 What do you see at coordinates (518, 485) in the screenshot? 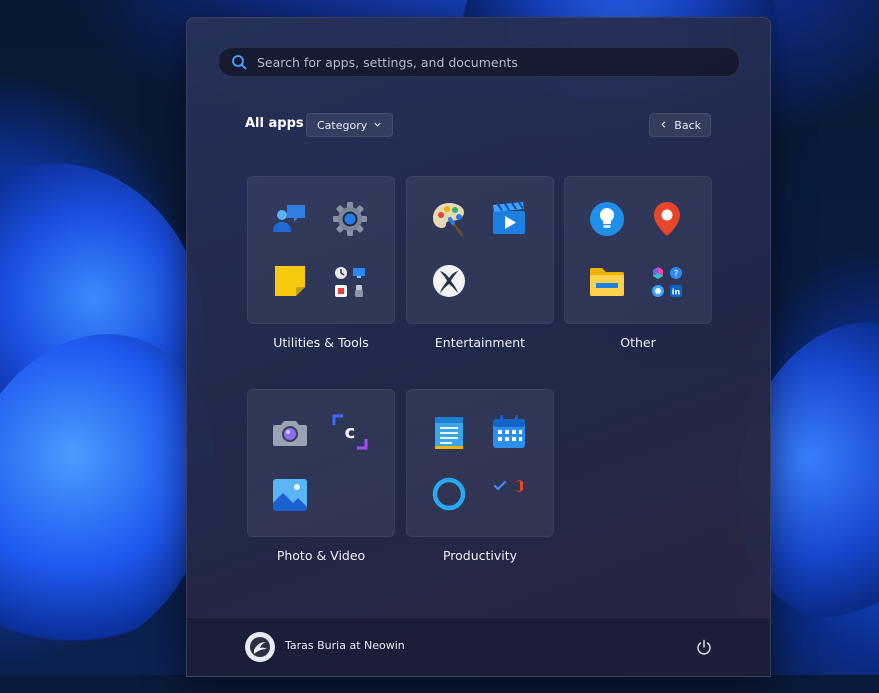
I see `office-icon` at bounding box center [518, 485].